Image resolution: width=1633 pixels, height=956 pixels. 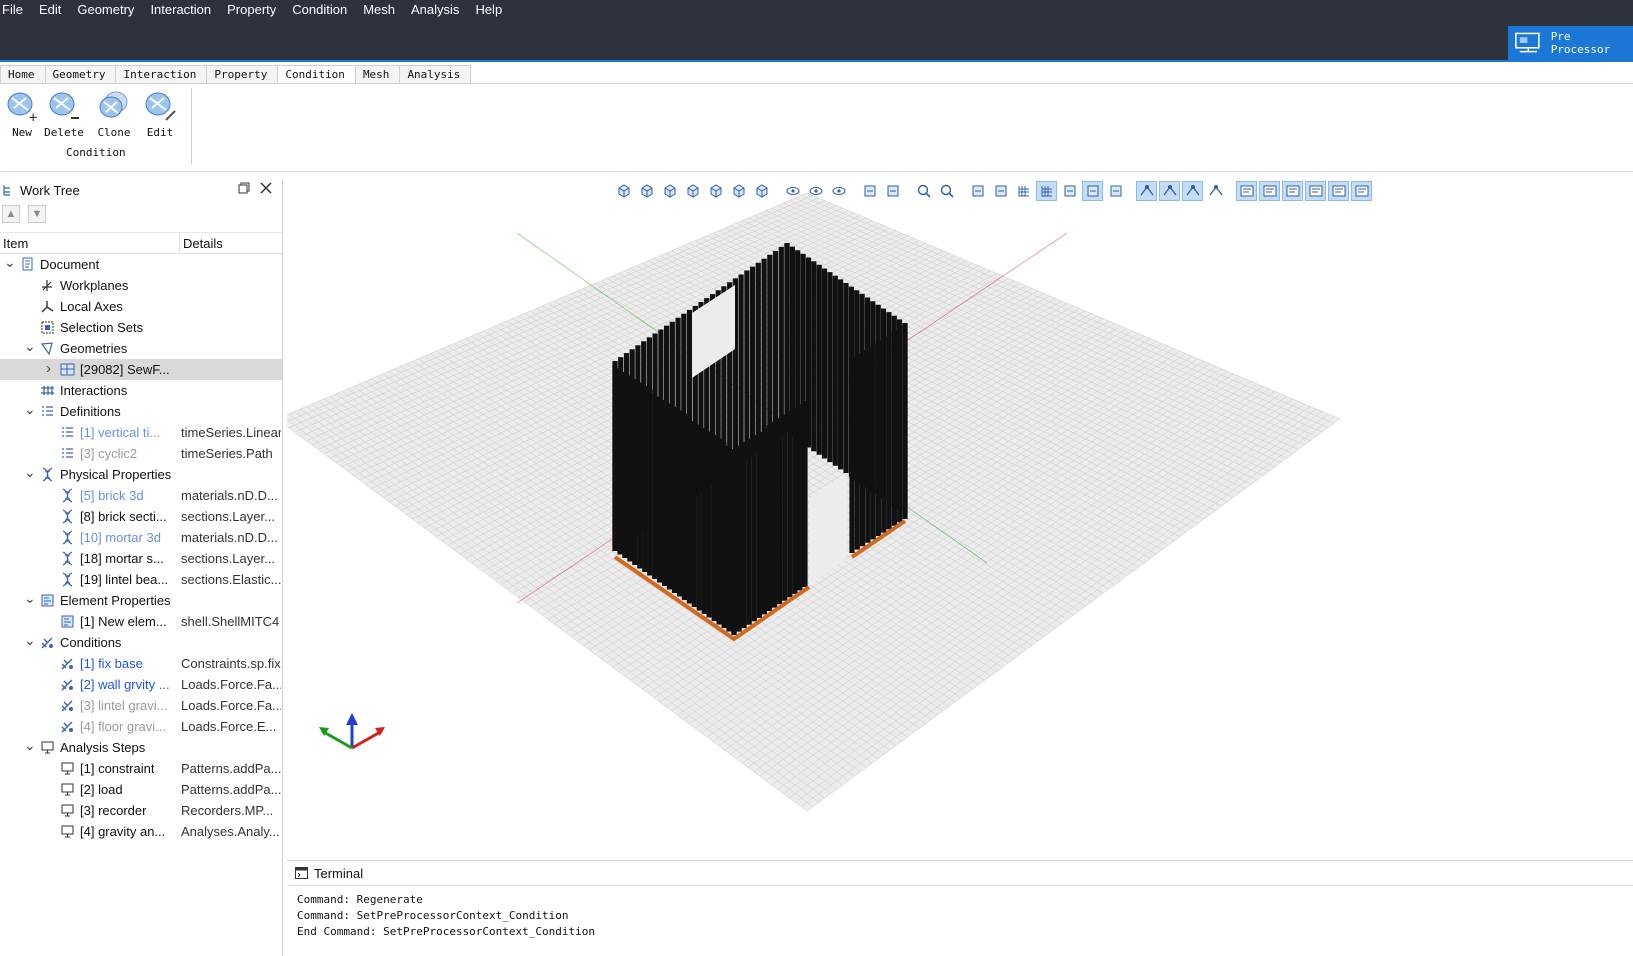 I want to click on layout-3-icon, so click(x=1292, y=191).